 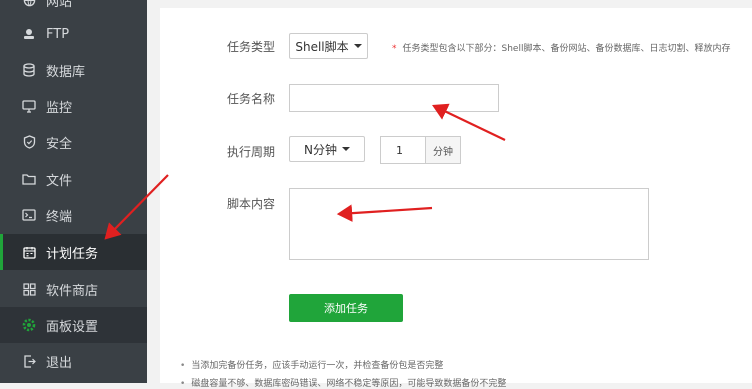 I want to click on sidebar-item-label: 终端, so click(x=59, y=217).